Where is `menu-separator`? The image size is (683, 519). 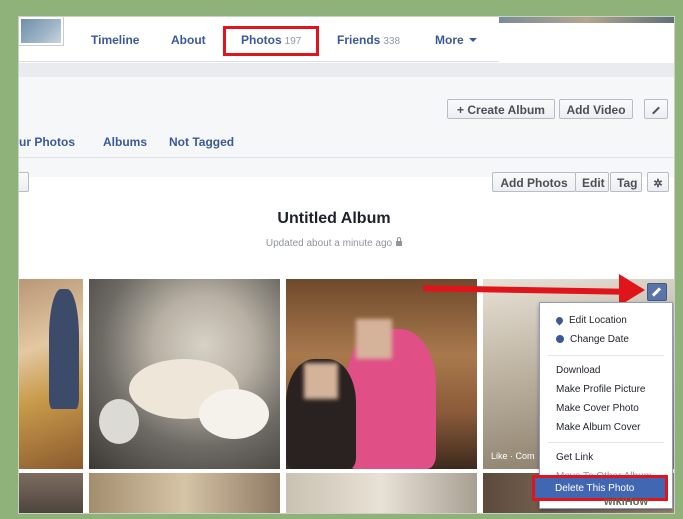
menu-separator is located at coordinates (606, 355).